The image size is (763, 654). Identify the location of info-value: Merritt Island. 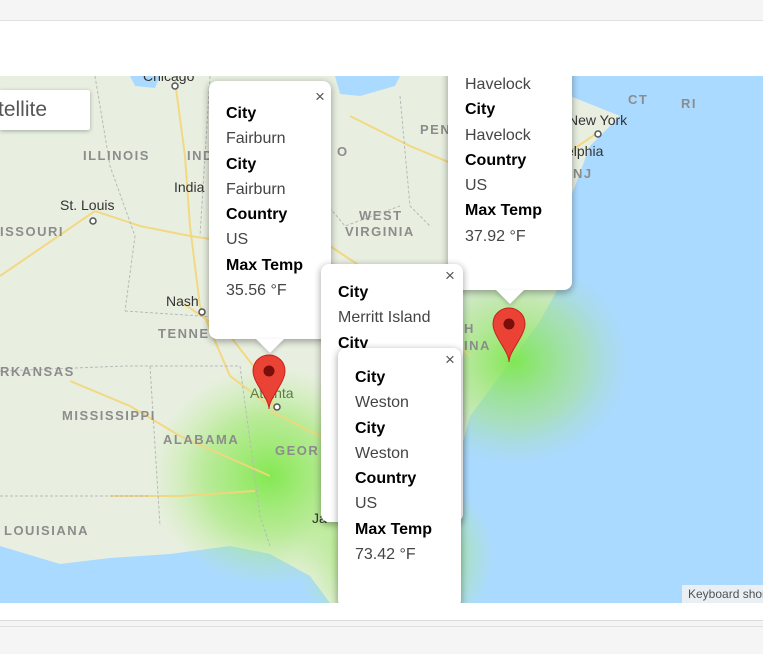
(384, 318).